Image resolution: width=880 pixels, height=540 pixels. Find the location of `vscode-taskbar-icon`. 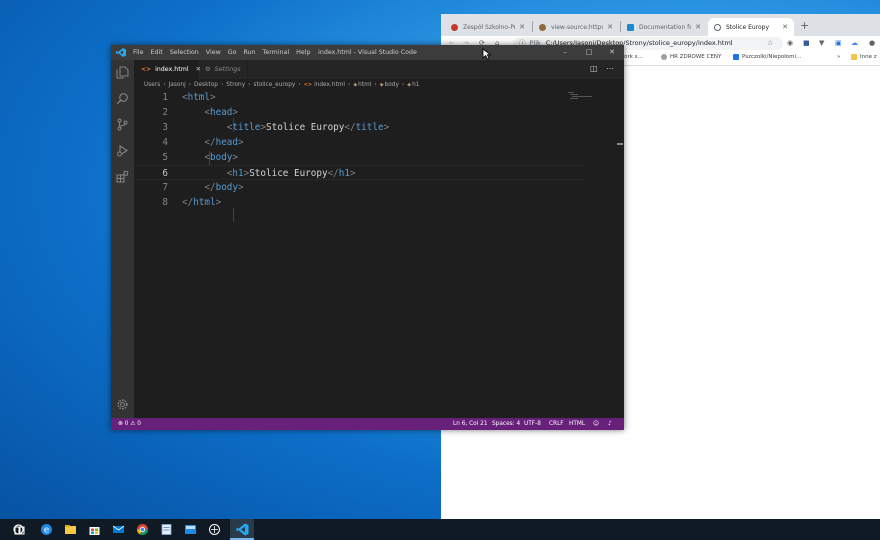

vscode-taskbar-icon is located at coordinates (242, 529).